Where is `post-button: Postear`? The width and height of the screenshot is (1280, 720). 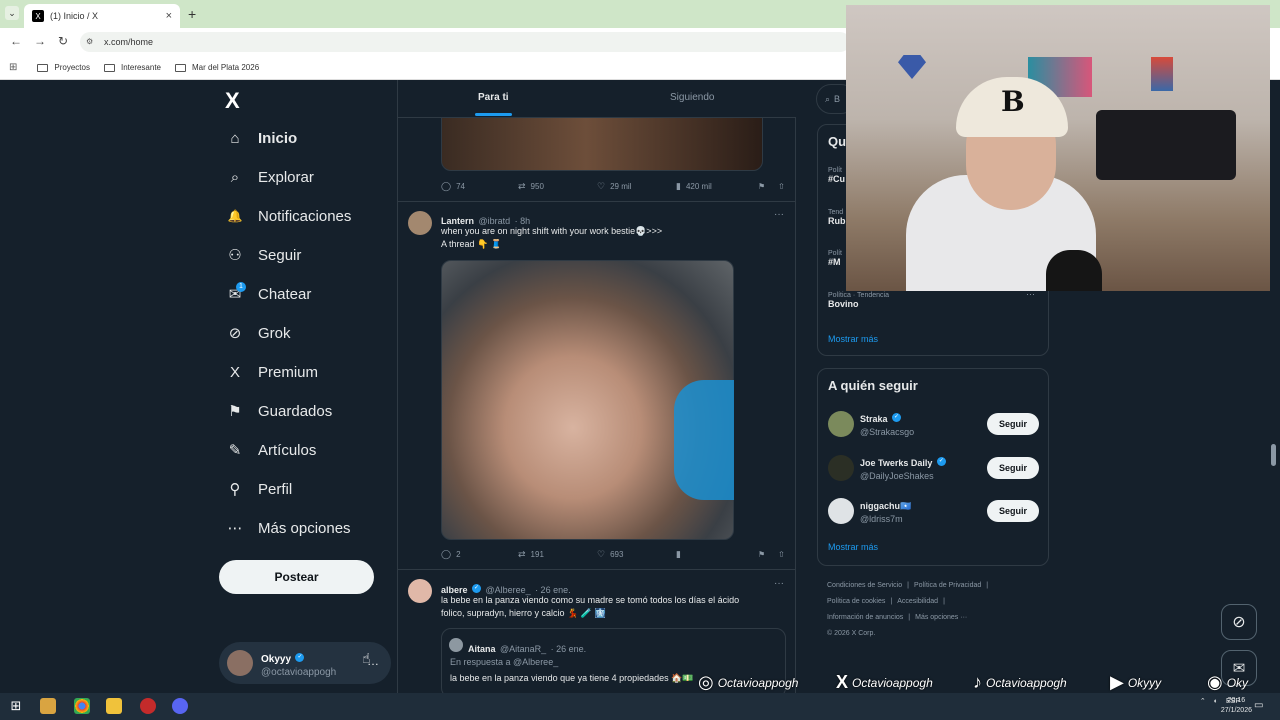
post-button: Postear is located at coordinates (296, 577).